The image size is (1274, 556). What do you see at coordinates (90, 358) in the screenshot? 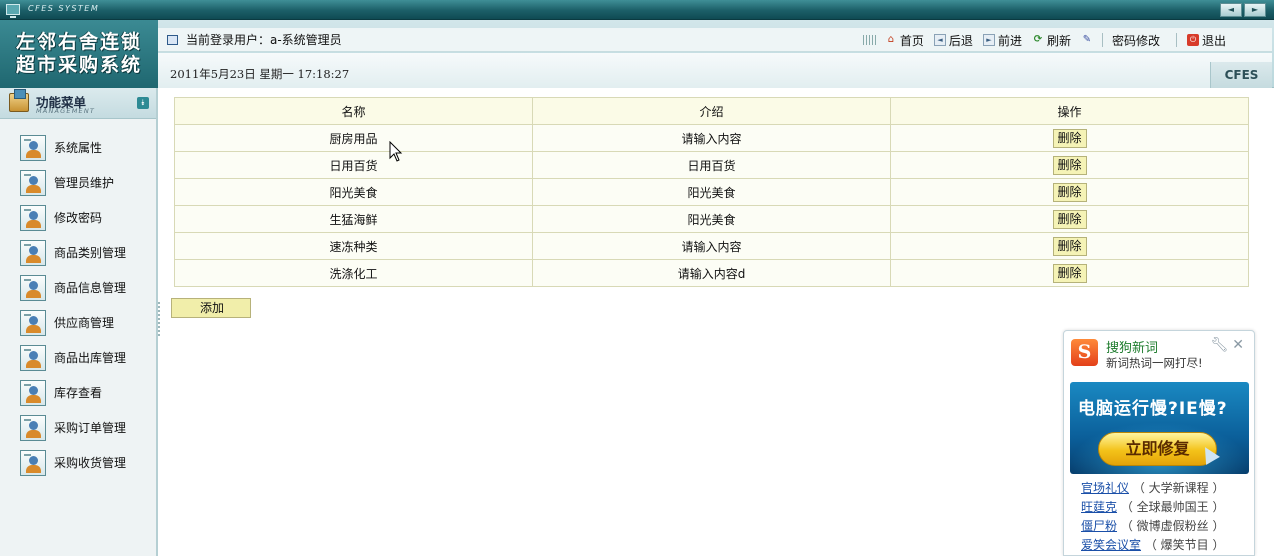
I see `sidebar-item-label: 商品出库管理` at bounding box center [90, 358].